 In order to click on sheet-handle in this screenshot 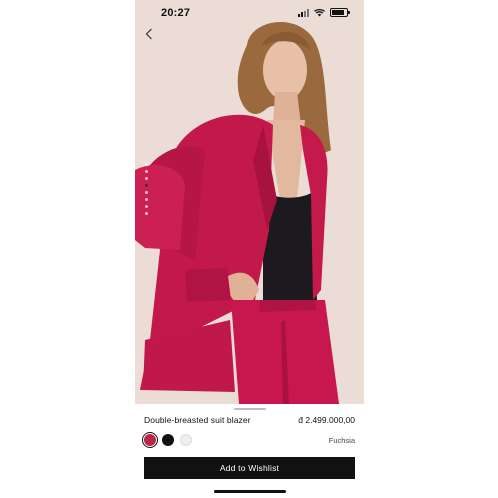, I will do `click(250, 409)`.